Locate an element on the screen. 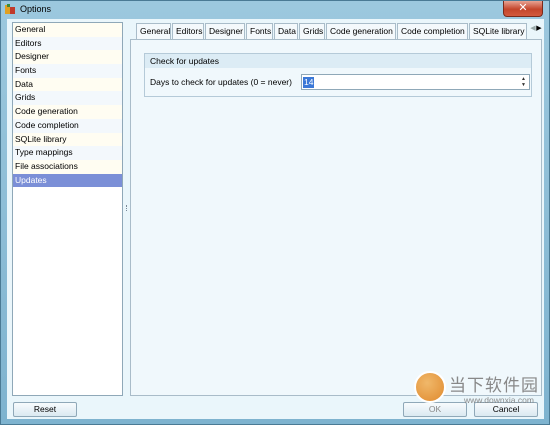 This screenshot has width=550, height=425. sidebar-item-file-associations: File associations is located at coordinates (67, 166).